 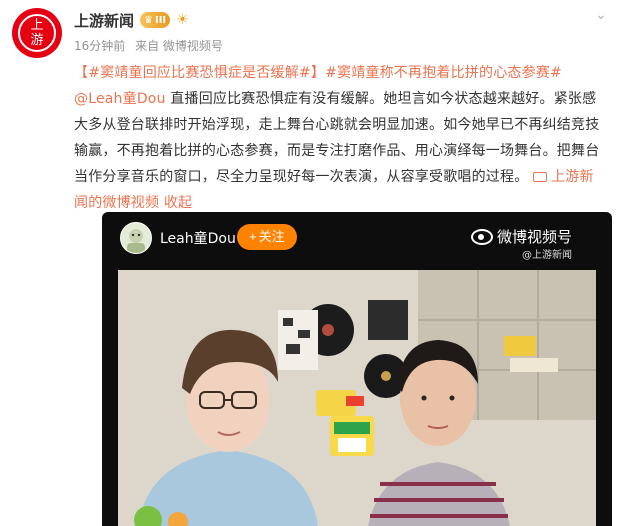 I want to click on video-icon, so click(x=540, y=177).